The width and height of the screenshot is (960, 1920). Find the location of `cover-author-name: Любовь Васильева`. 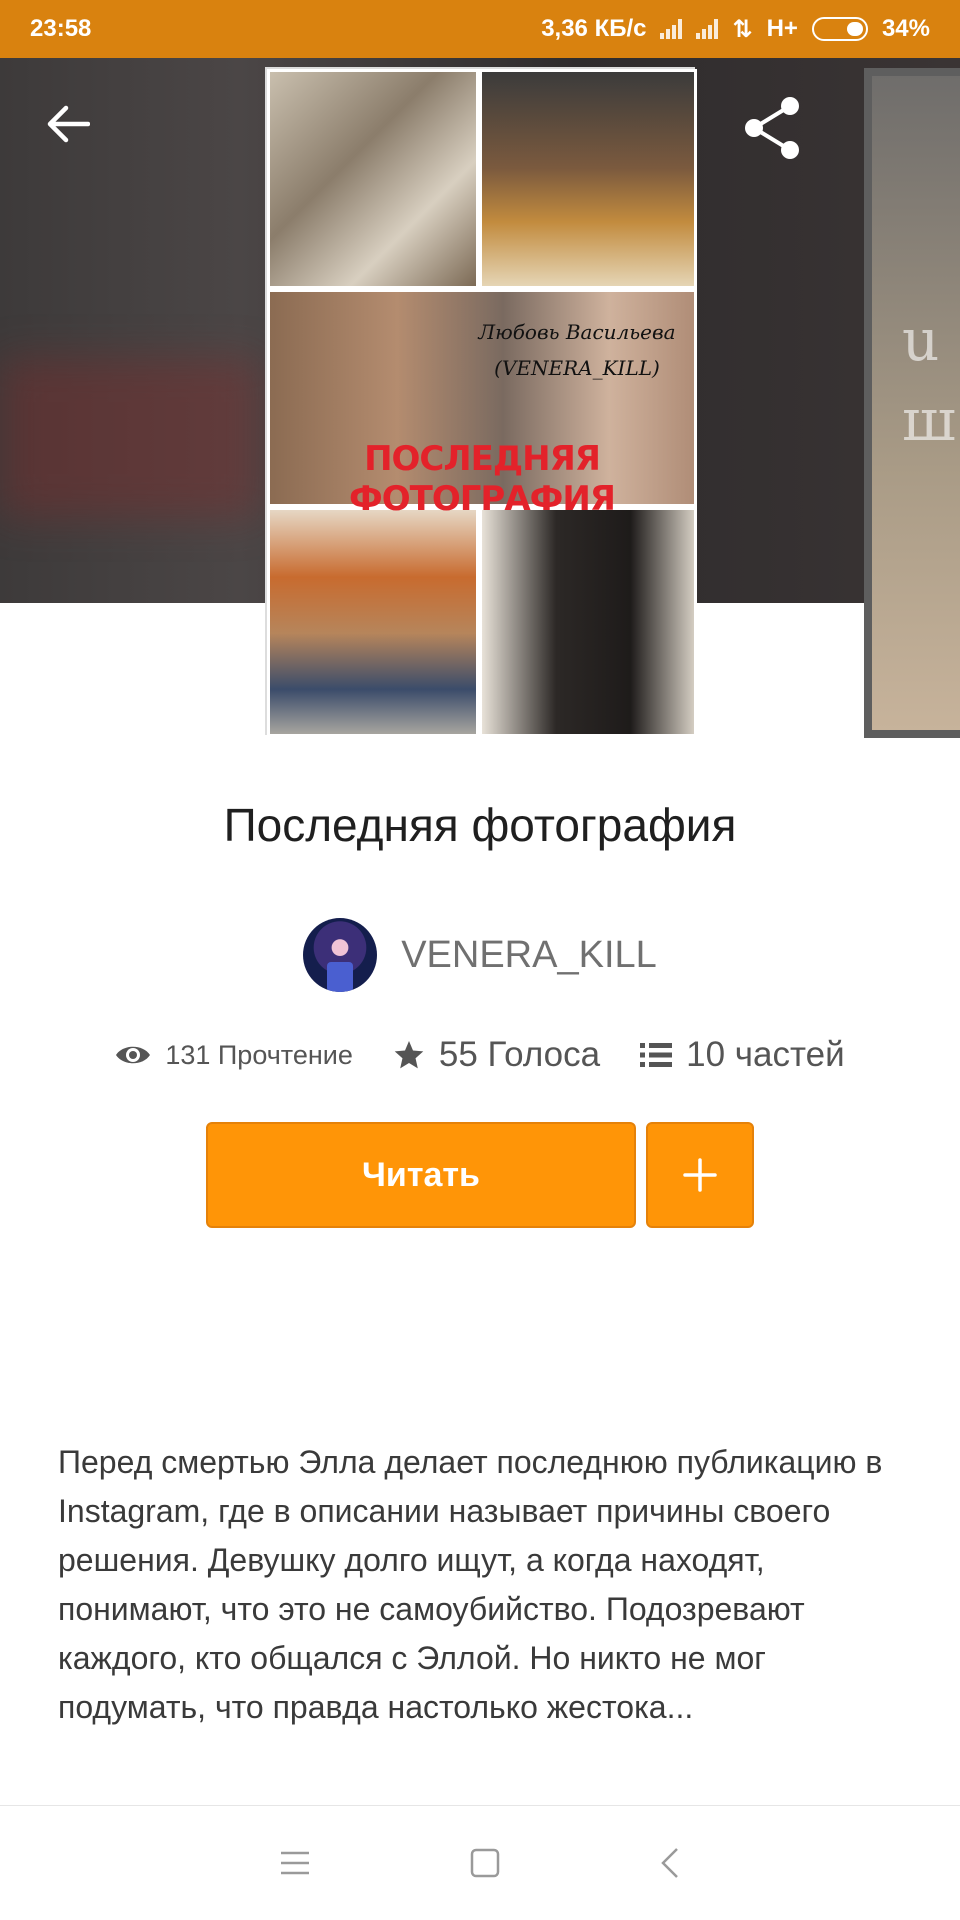

cover-author-name: Любовь Васильева is located at coordinates (577, 332).